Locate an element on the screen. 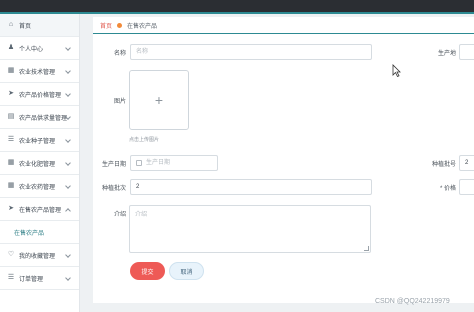  price-input is located at coordinates (466, 187).